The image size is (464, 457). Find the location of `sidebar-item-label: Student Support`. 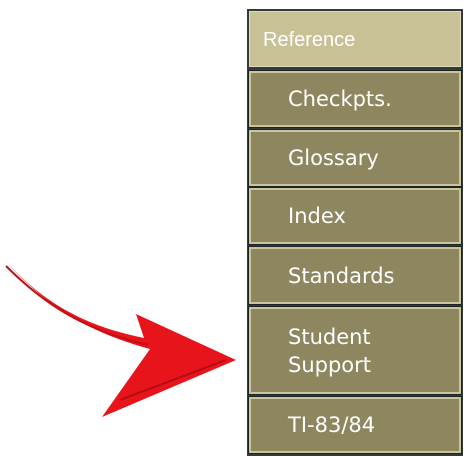

sidebar-item-label: Student Support is located at coordinates (330, 350).